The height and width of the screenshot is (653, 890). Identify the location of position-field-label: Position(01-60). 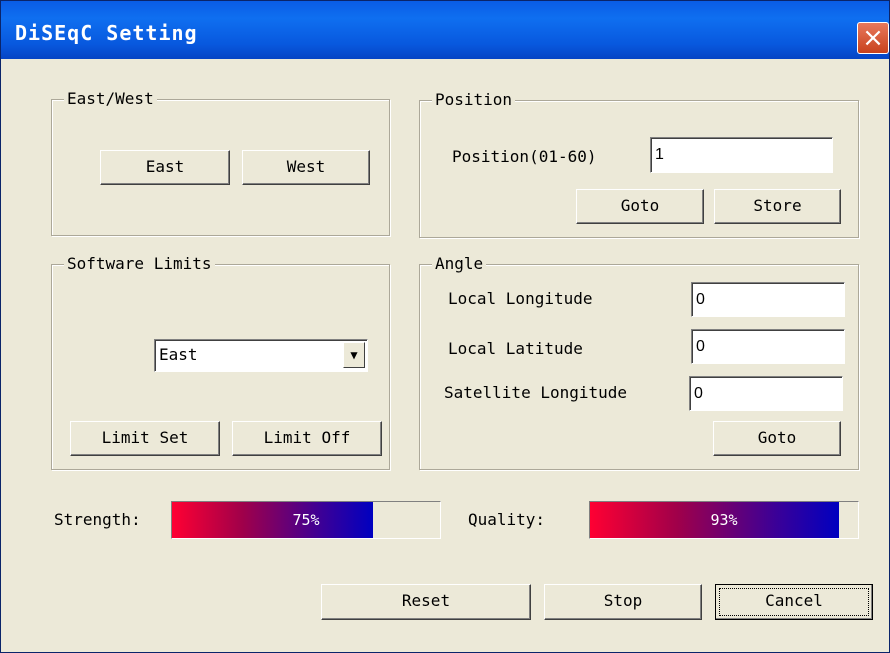
(524, 156).